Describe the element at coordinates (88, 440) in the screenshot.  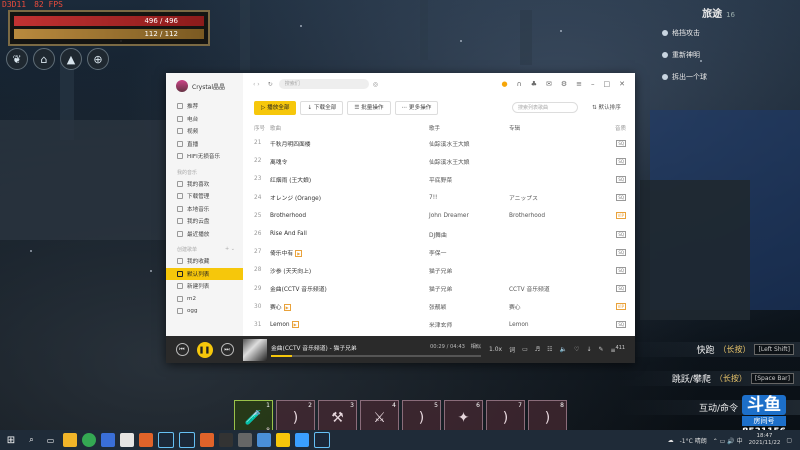
I see `chrome-icon` at that location.